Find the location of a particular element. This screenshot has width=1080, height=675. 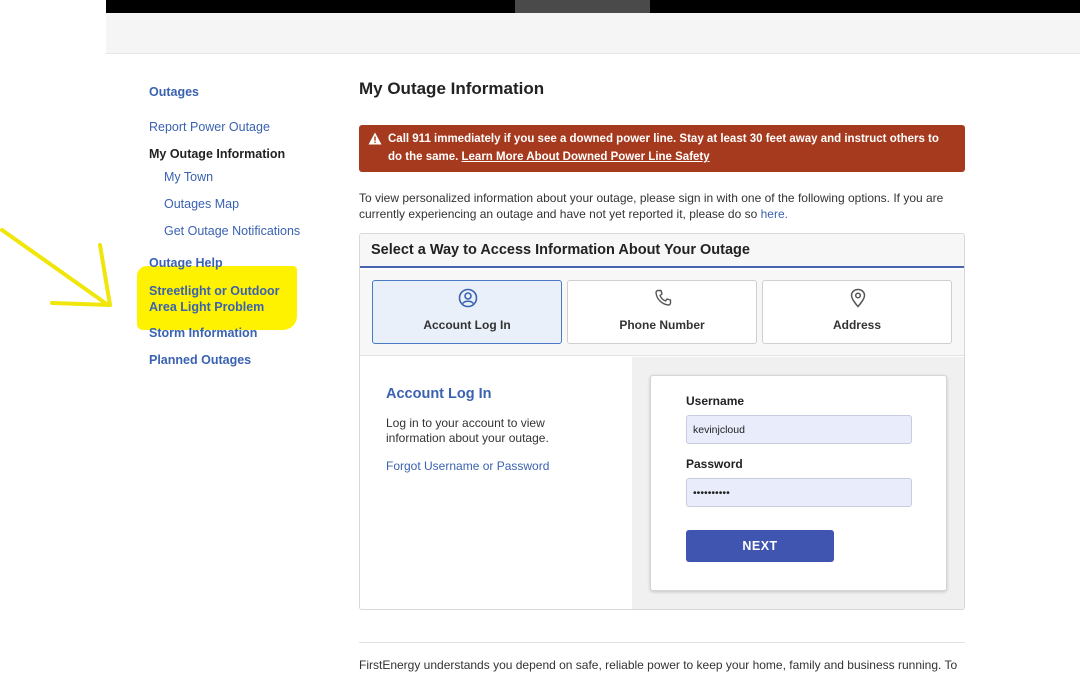

option-phone-number: Phone Number is located at coordinates (662, 312).